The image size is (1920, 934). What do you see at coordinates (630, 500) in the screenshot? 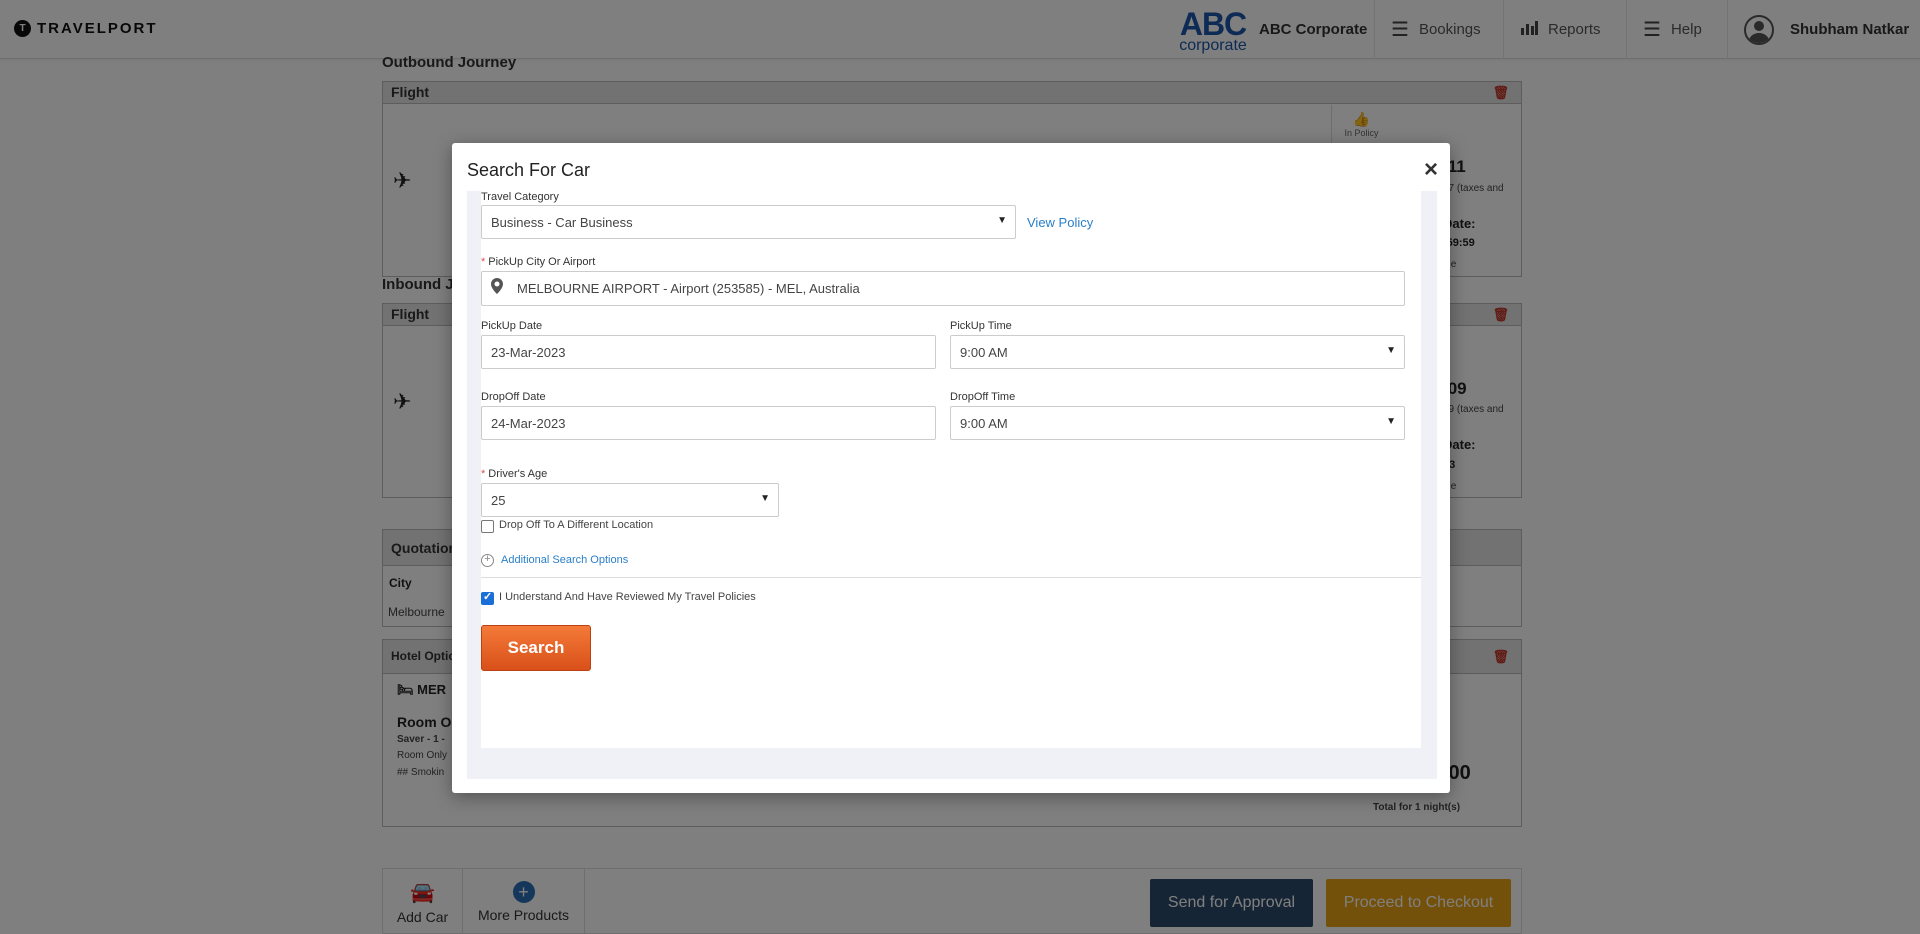
I see `driver-age-select: 25 ▼` at bounding box center [630, 500].